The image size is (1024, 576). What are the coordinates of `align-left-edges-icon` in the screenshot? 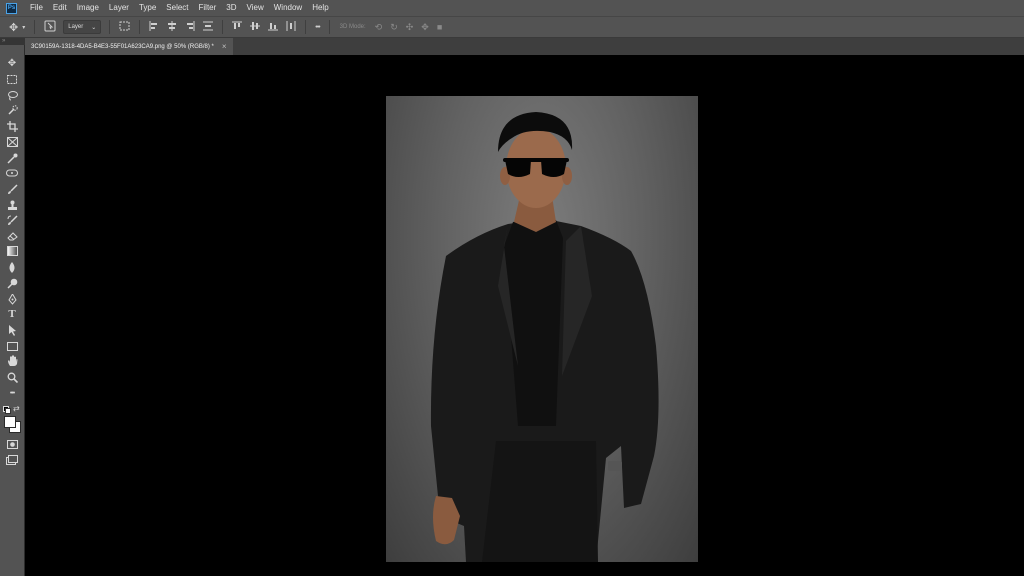 It's located at (154, 27).